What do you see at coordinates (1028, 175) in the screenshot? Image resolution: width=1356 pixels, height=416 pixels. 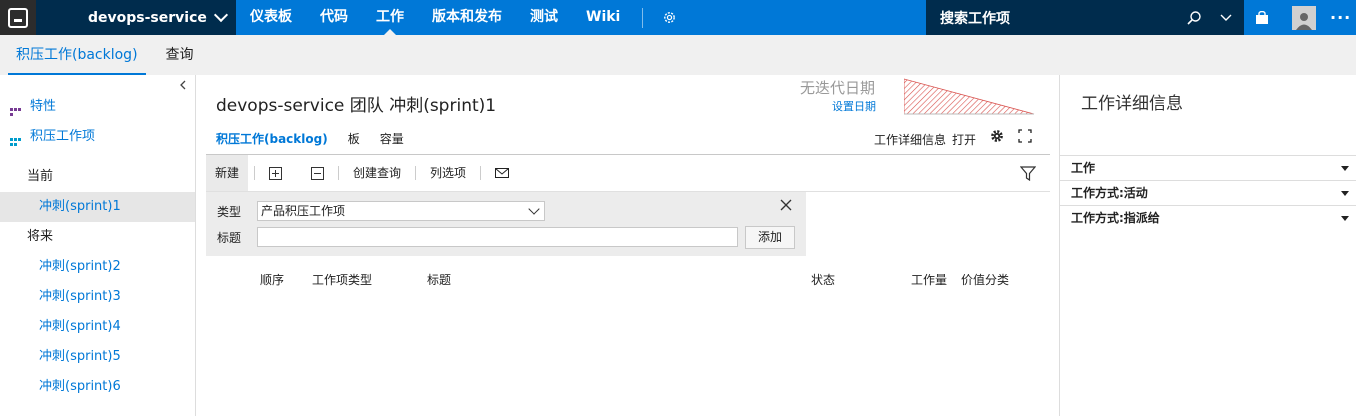 I see `filter-icon` at bounding box center [1028, 175].